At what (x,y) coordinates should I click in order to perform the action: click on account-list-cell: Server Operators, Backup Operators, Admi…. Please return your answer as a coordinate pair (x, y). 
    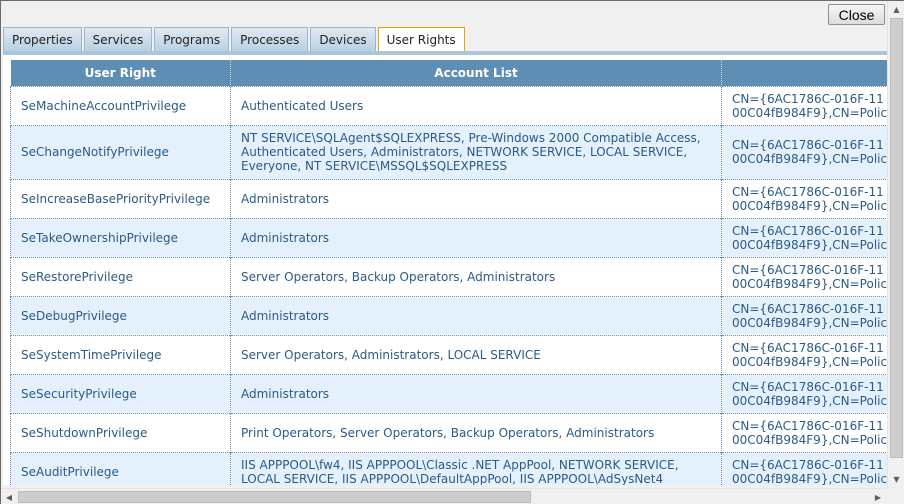
    Looking at the image, I should click on (476, 276).